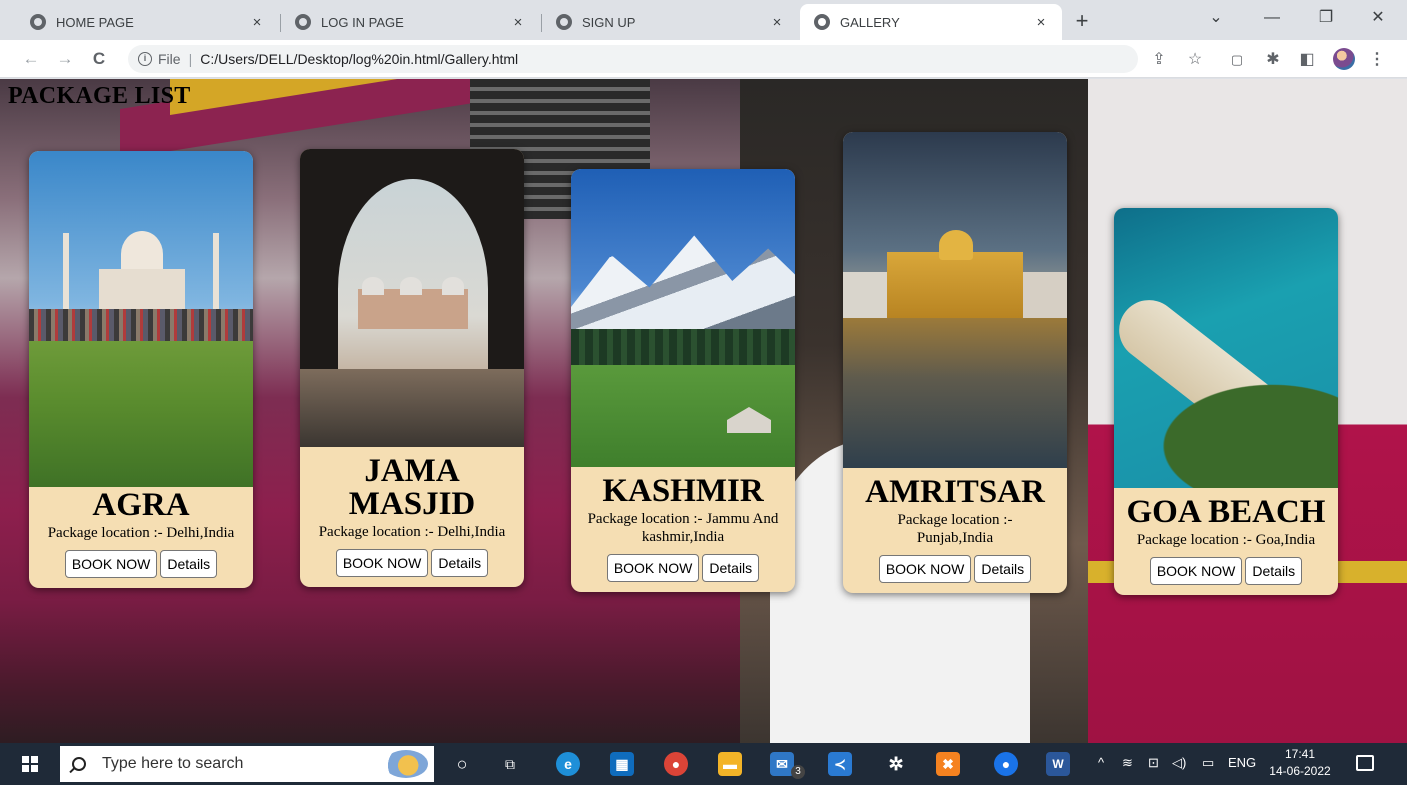 The height and width of the screenshot is (785, 1407). Describe the element at coordinates (1307, 60) in the screenshot. I see `sidepanel-icon: ◧` at that location.